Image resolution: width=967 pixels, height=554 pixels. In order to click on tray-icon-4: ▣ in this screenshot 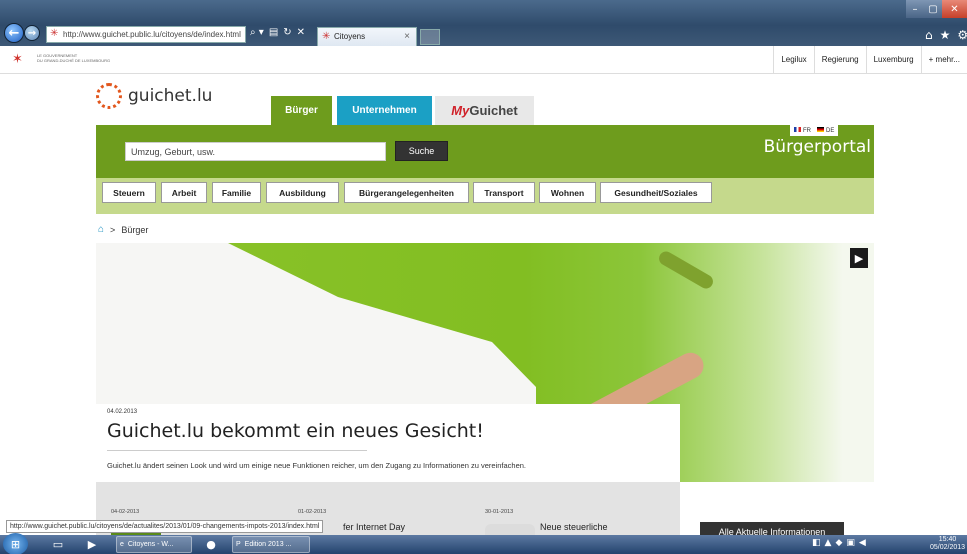, I will do `click(850, 543)`.